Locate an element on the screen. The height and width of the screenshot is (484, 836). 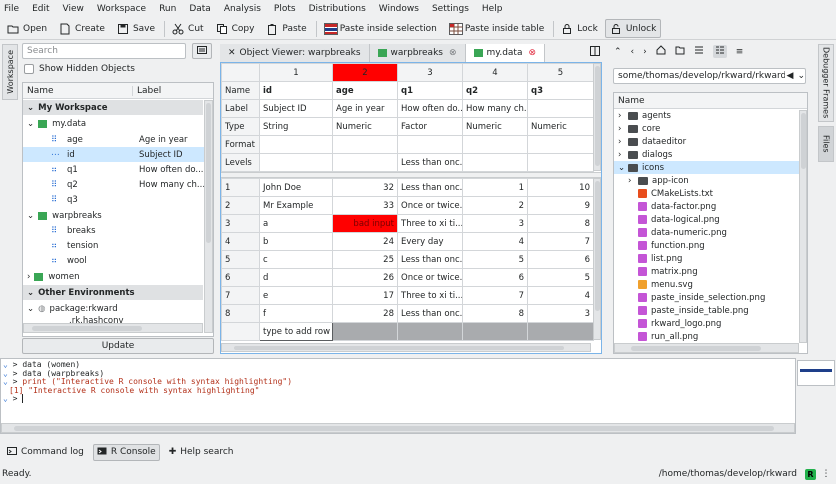
data-cell: 10 is located at coordinates (560, 187).